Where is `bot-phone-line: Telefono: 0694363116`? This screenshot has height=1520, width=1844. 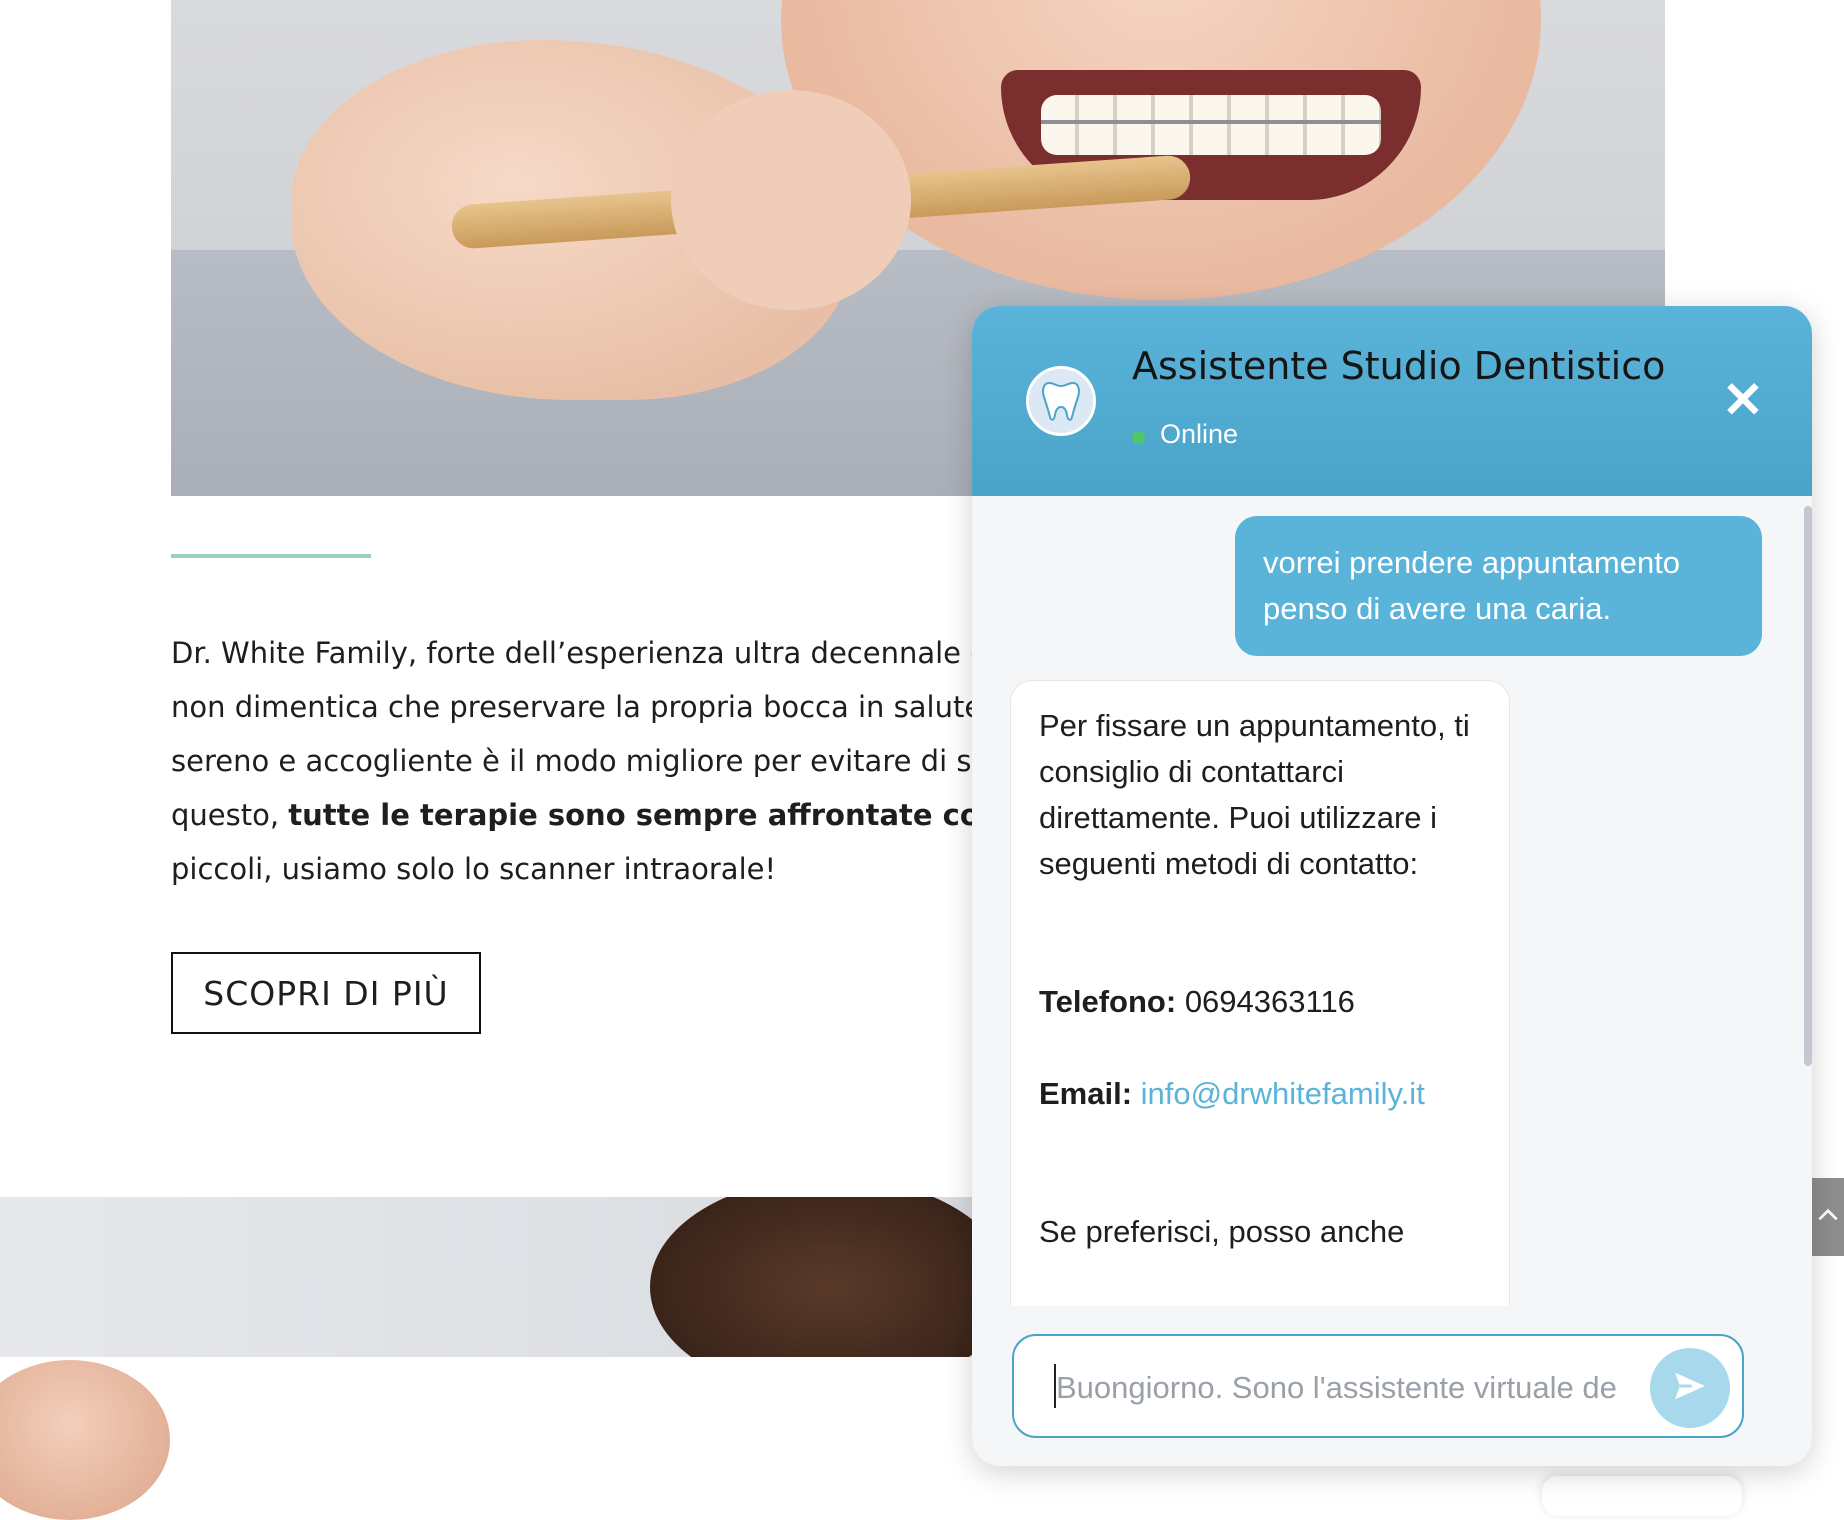
bot-phone-line: Telefono: 0694363116 is located at coordinates (1260, 1002).